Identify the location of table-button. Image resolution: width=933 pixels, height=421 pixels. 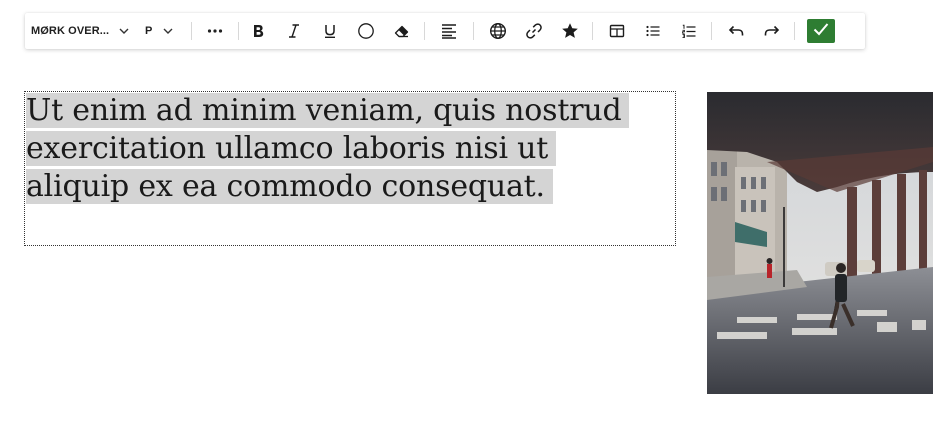
(617, 31).